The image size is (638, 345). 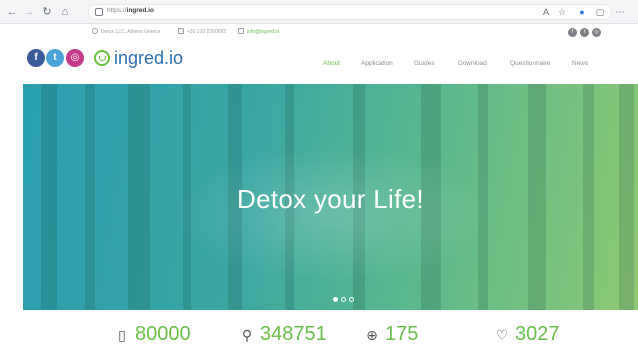 I want to click on logo-text: ingred.io, so click(x=149, y=58).